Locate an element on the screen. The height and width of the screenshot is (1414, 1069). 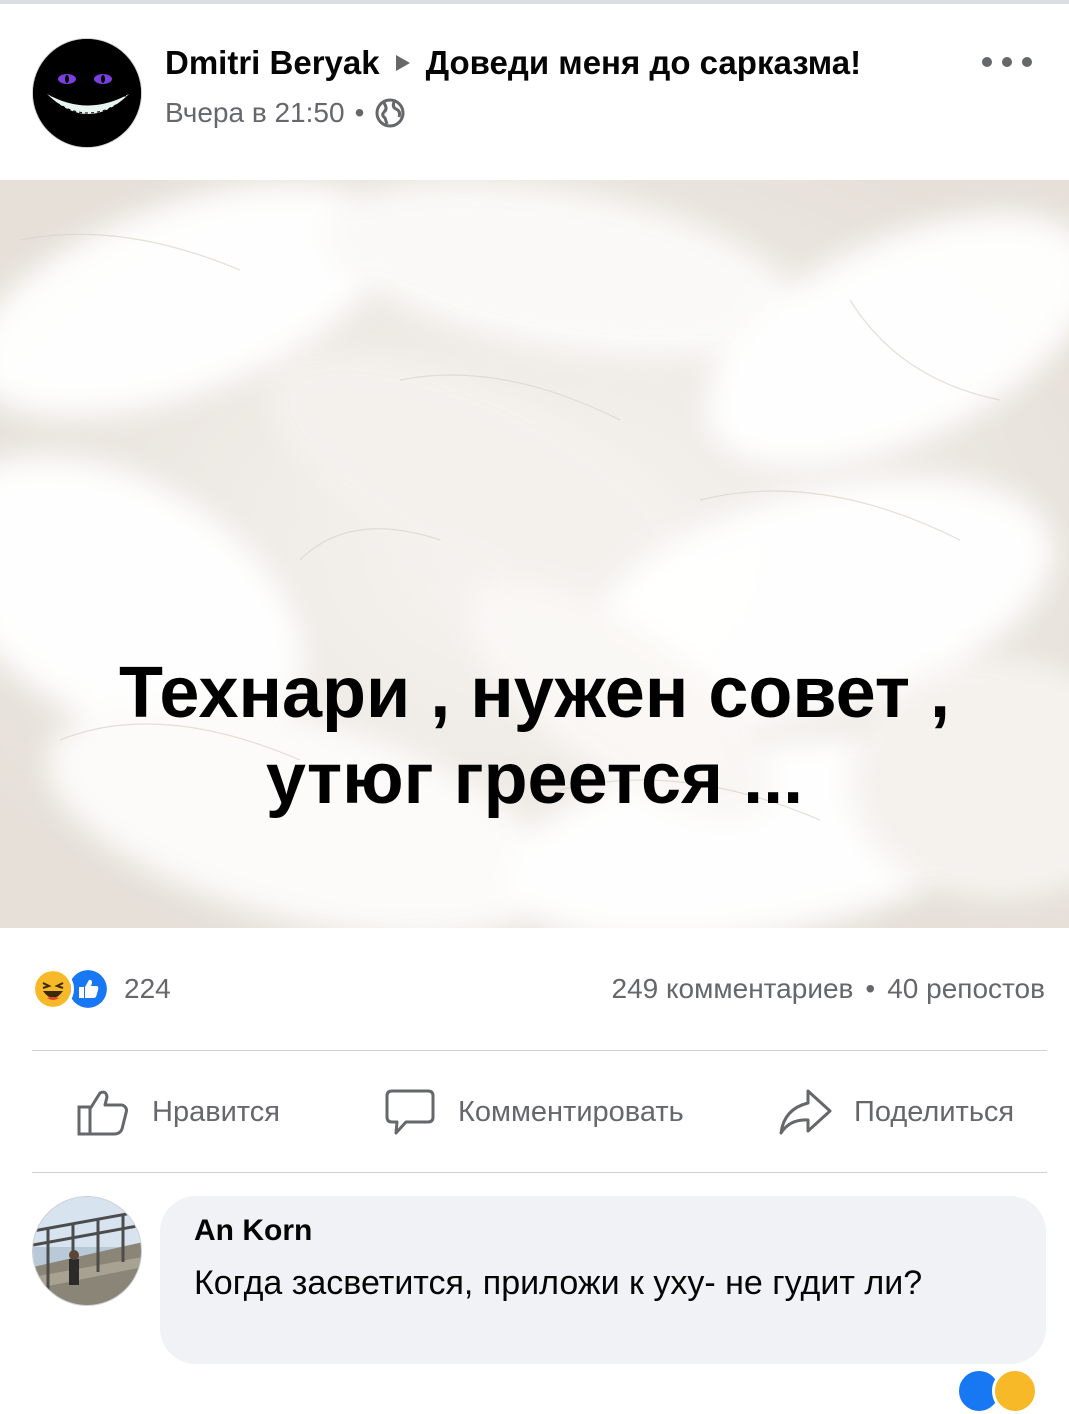
more-options-button is located at coordinates (1007, 62).